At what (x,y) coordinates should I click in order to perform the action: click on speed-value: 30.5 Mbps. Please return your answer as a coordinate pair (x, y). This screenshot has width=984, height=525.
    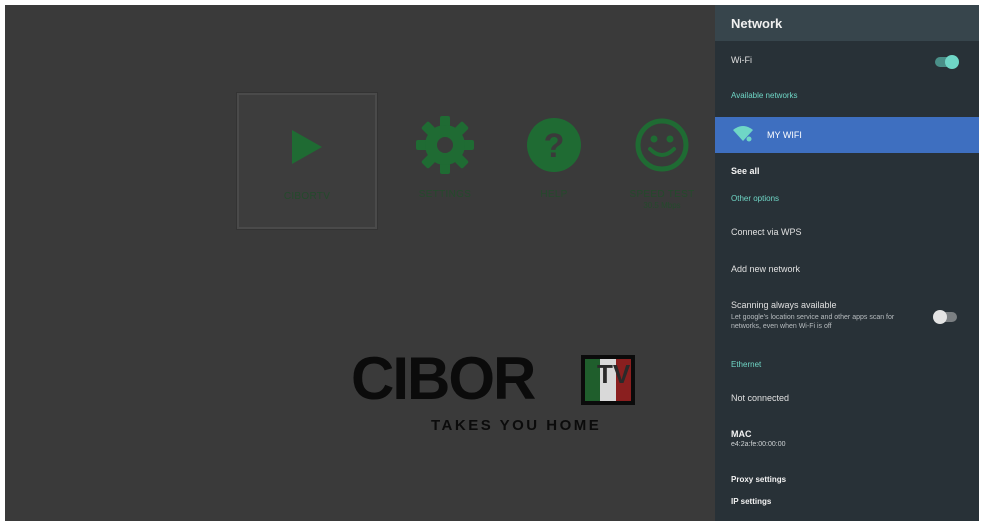
    Looking at the image, I should click on (662, 205).